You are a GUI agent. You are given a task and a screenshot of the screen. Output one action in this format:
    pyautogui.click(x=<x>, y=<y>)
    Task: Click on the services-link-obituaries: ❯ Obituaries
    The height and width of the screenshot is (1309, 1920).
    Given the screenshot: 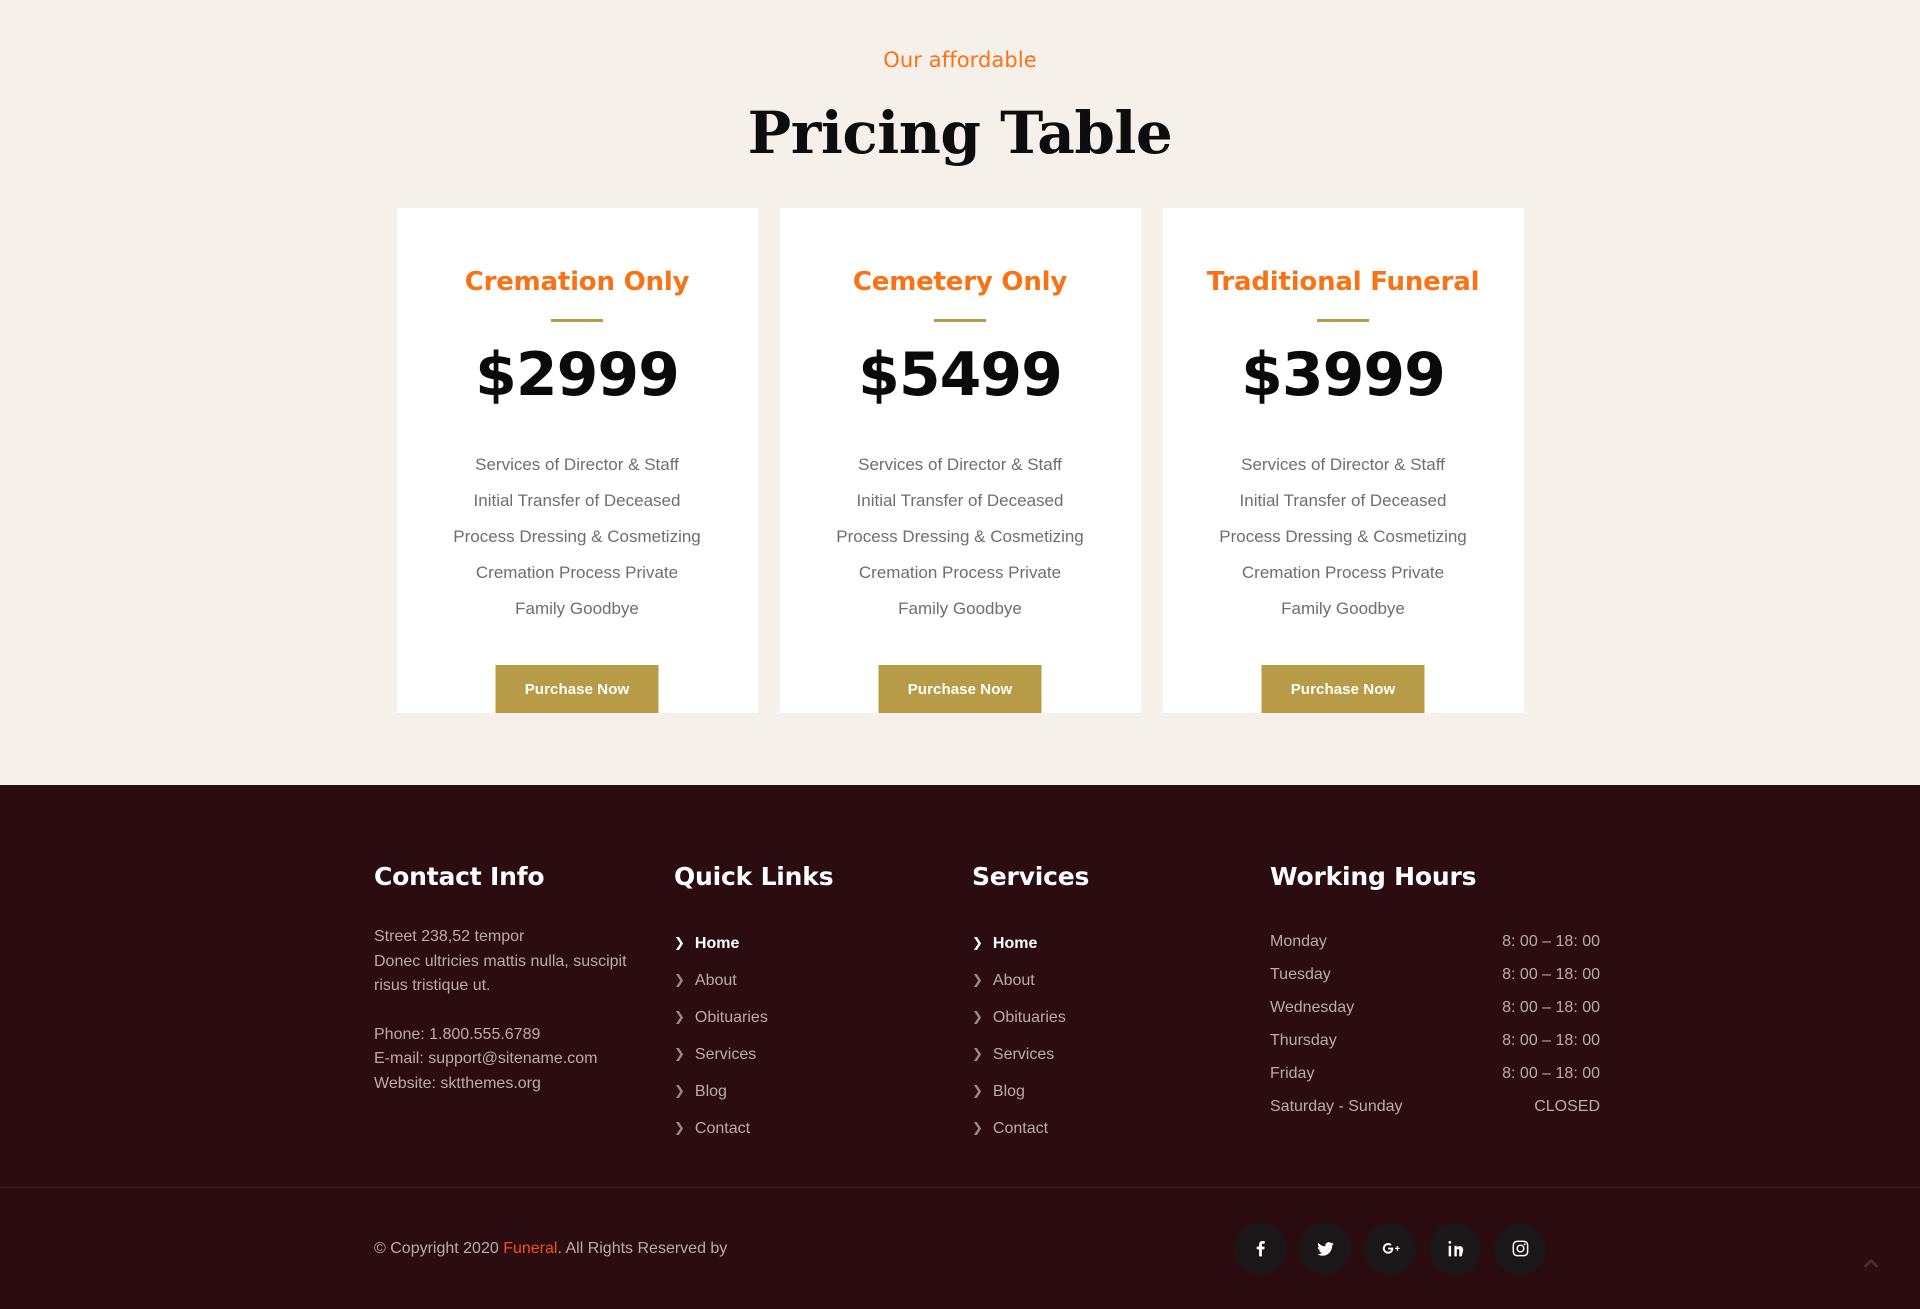 What is the action you would take?
    pyautogui.click(x=1121, y=1017)
    